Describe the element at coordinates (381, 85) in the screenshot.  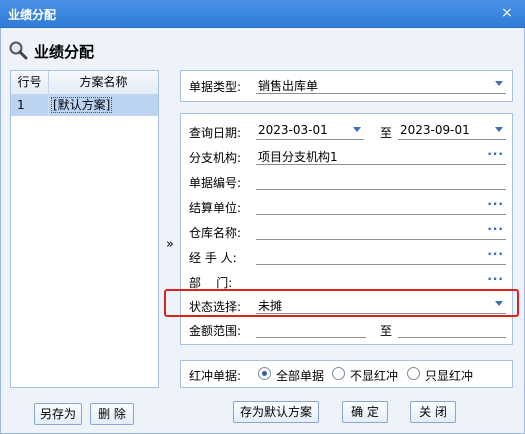
I see `doc-type-select: 销售出库单` at that location.